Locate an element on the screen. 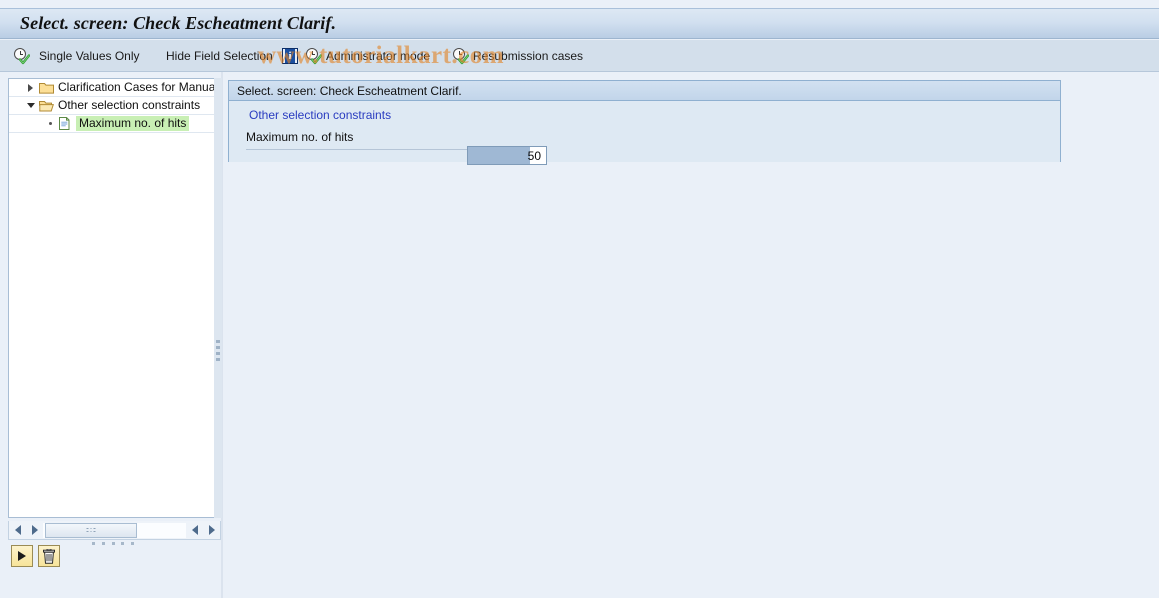 Image resolution: width=1159 pixels, height=598 pixels. toolbar-button-info: i is located at coordinates (291, 56).